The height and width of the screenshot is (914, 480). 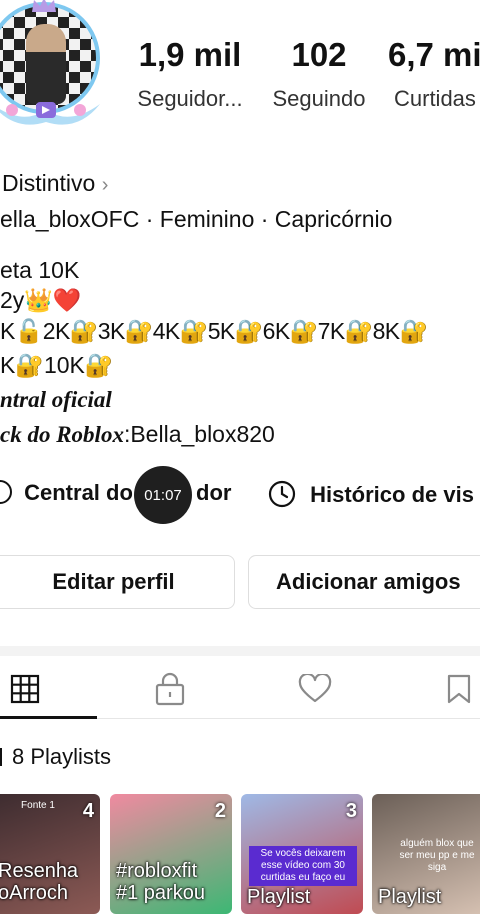 I want to click on tab-videos, so click(x=25, y=689).